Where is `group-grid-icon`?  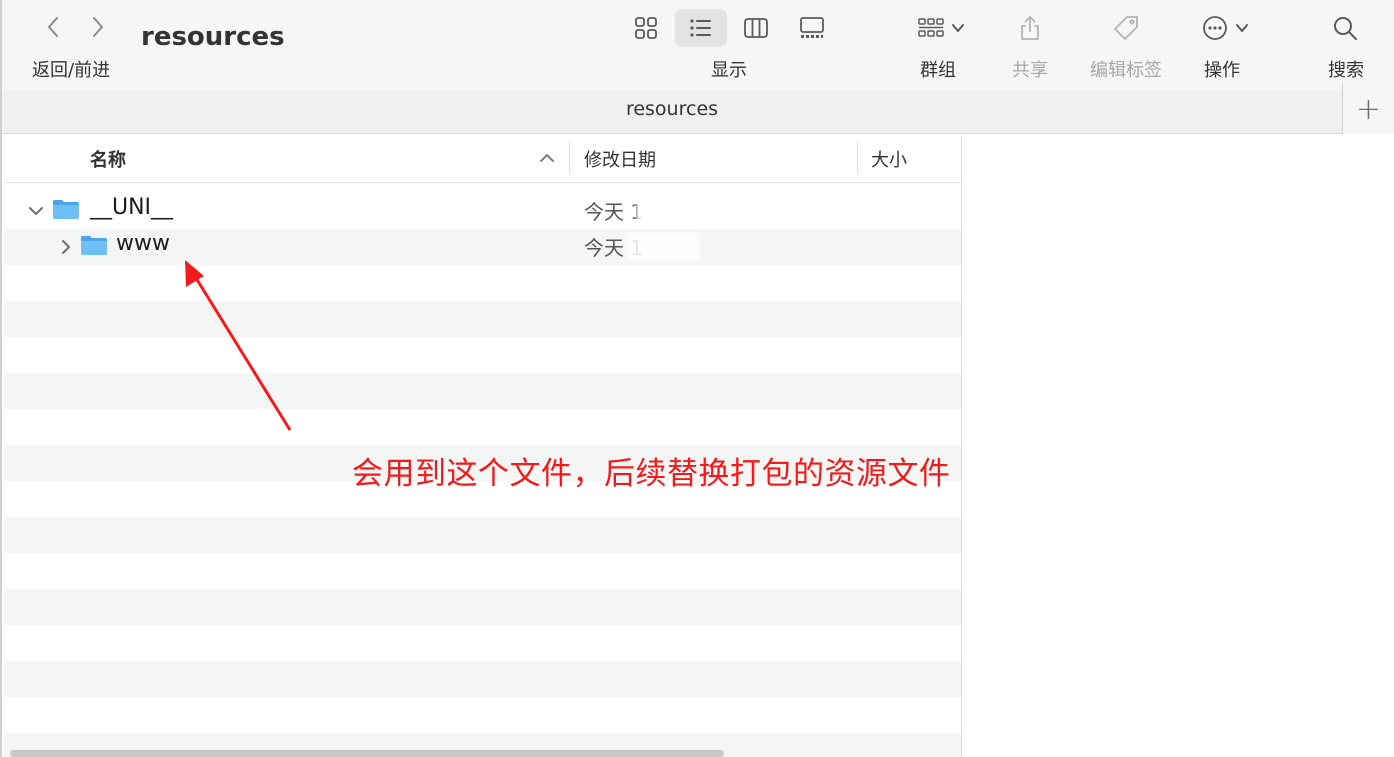 group-grid-icon is located at coordinates (931, 27).